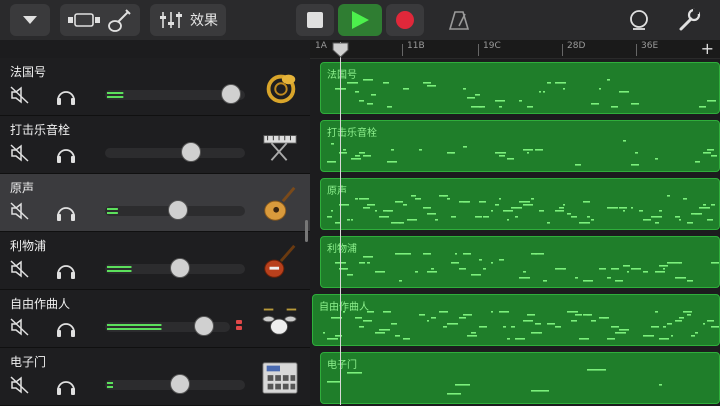 The height and width of the screenshot is (406, 720). Describe the element at coordinates (155, 203) in the screenshot. I see `track-header: 原声` at that location.